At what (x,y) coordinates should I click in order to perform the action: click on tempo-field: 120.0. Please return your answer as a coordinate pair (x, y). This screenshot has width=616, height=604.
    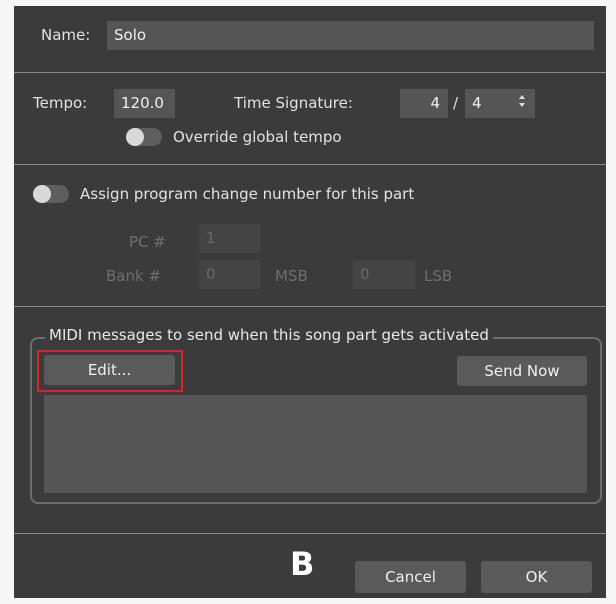
    Looking at the image, I should click on (144, 103).